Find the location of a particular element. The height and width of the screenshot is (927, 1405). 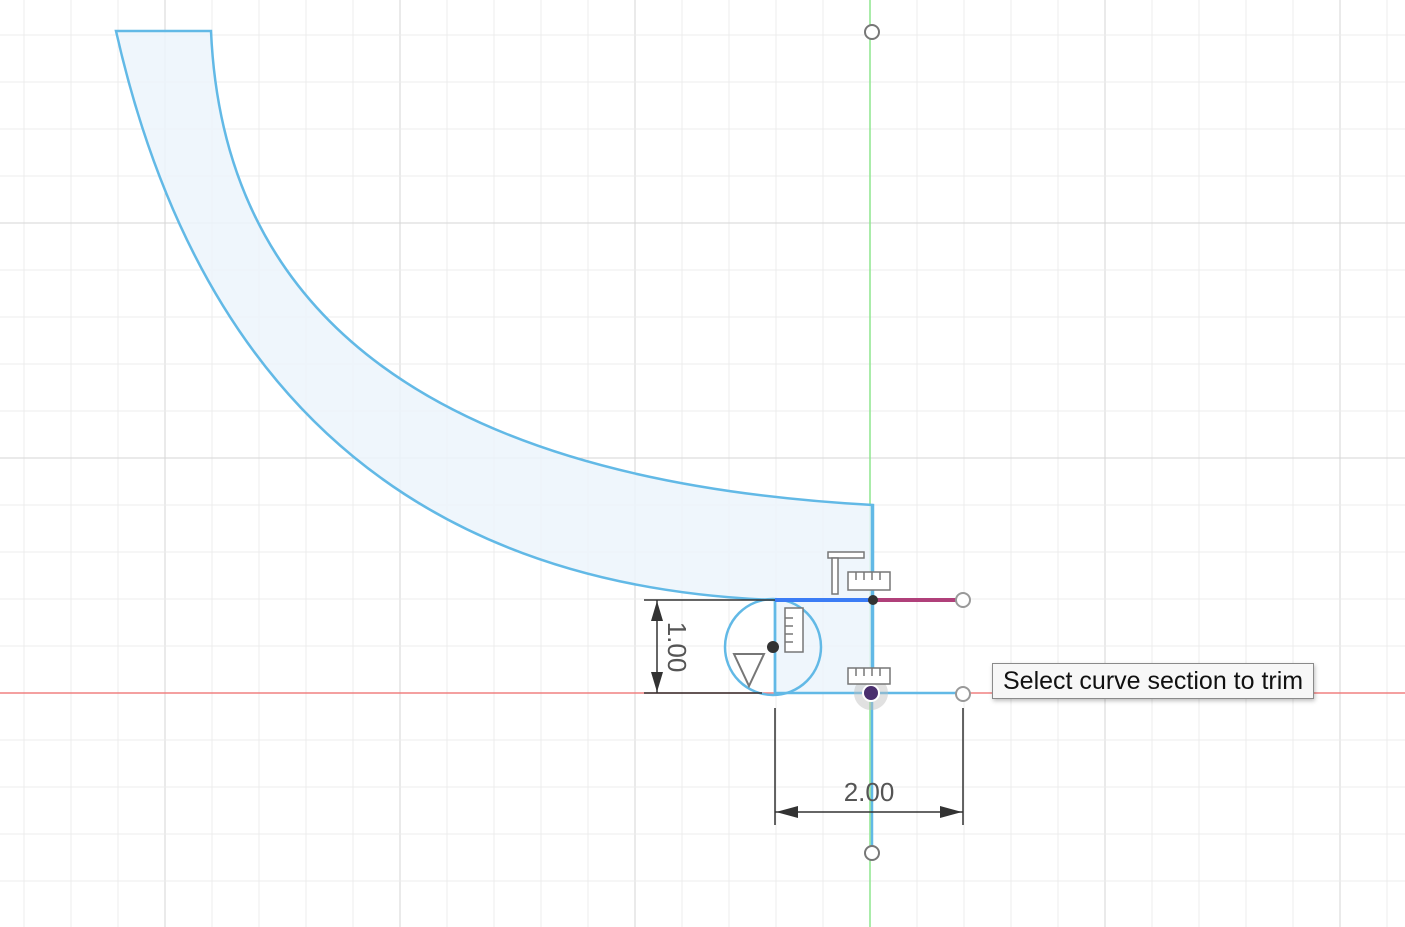

vertical-constraint-icon is located at coordinates (794, 630).